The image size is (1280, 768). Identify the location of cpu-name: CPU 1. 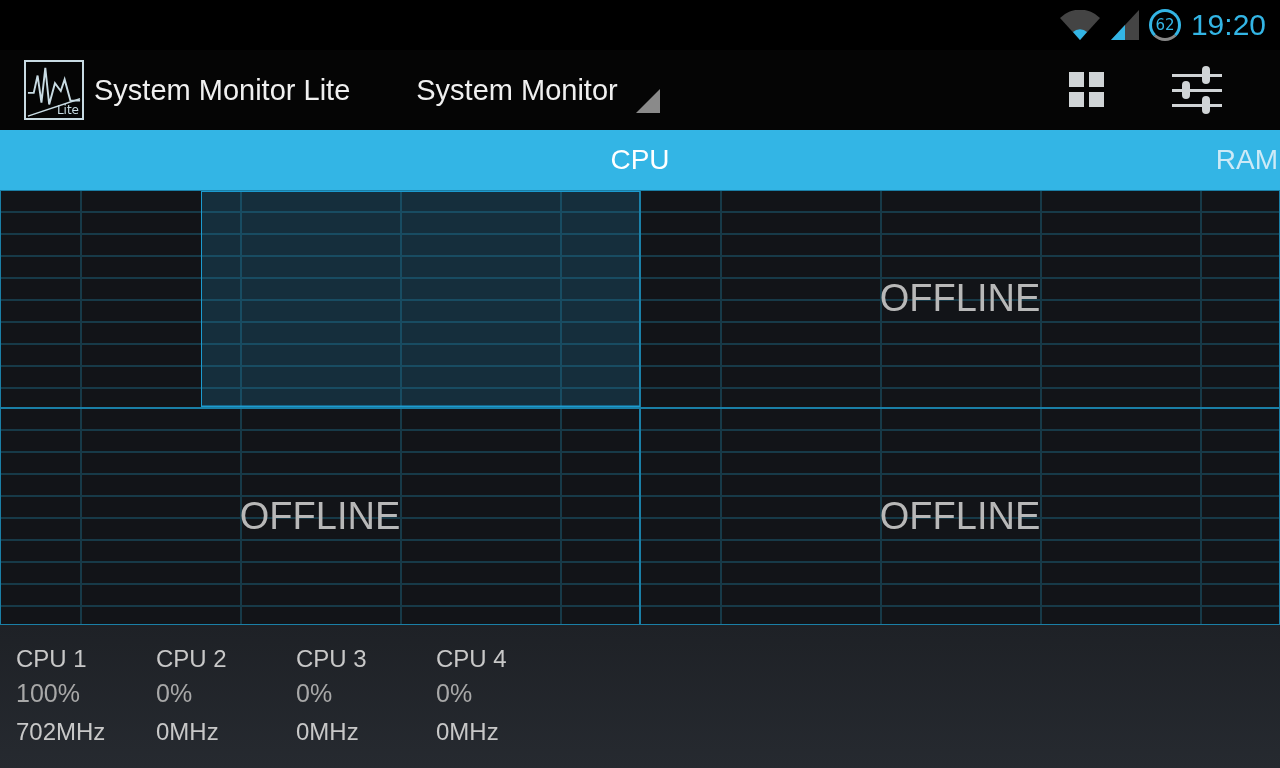
(52, 659).